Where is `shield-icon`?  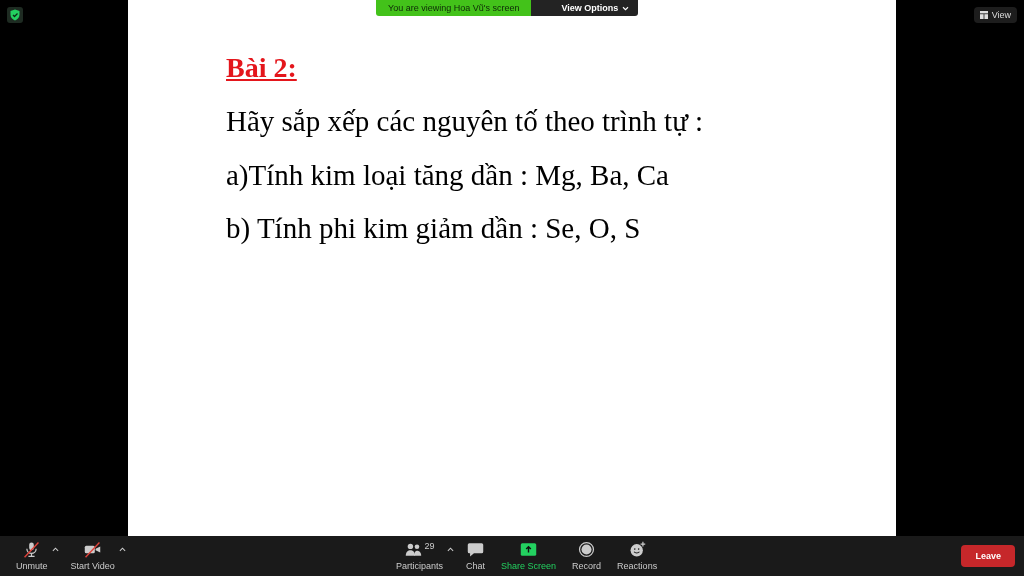
shield-icon is located at coordinates (15, 15).